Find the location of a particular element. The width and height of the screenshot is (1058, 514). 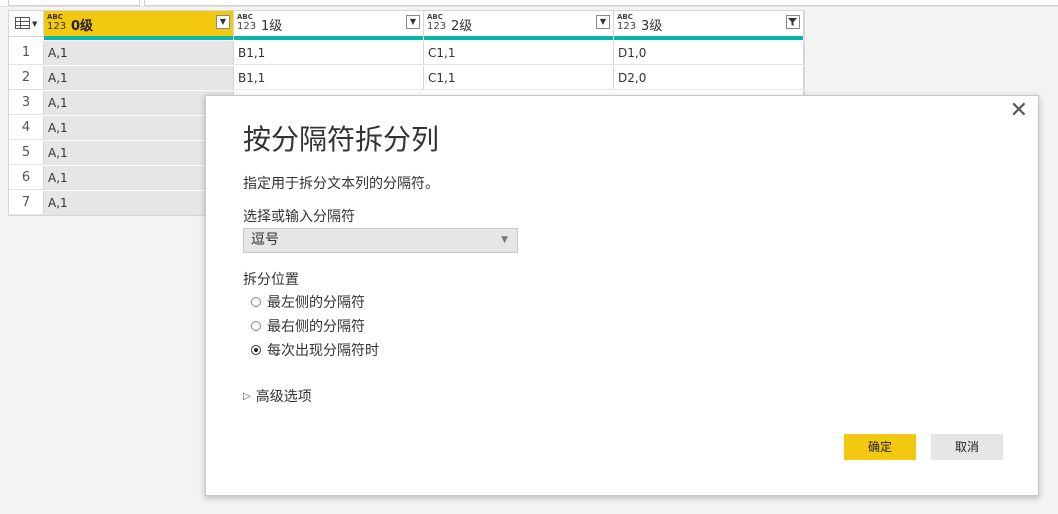

delimiter-label: 选择或输入分隔符 is located at coordinates (299, 217).